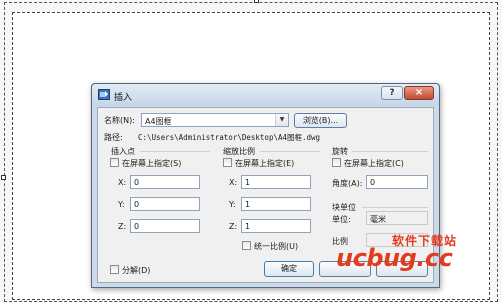 This screenshot has width=502, height=302. I want to click on scale-x-input: 1, so click(276, 182).